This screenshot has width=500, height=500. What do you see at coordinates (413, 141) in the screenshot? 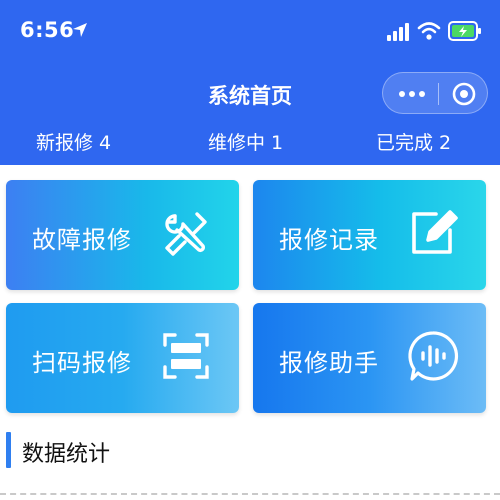
I see `stat-completed: 已完成 2` at bounding box center [413, 141].